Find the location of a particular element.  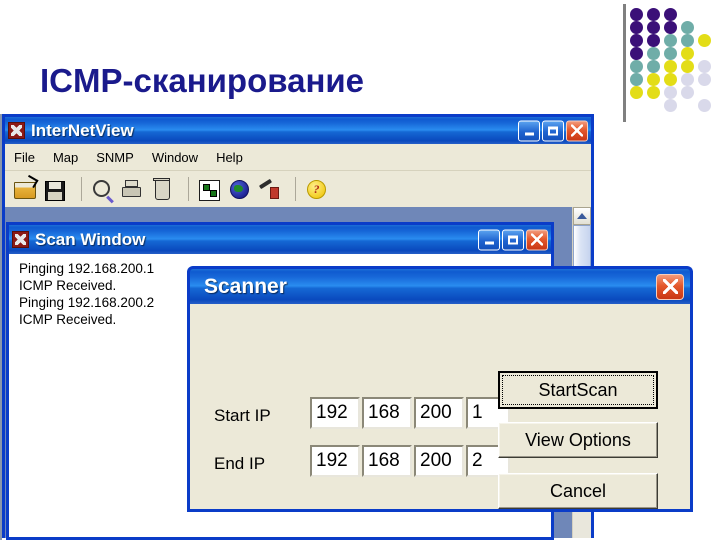

cancel-button: Cancel is located at coordinates (578, 491).